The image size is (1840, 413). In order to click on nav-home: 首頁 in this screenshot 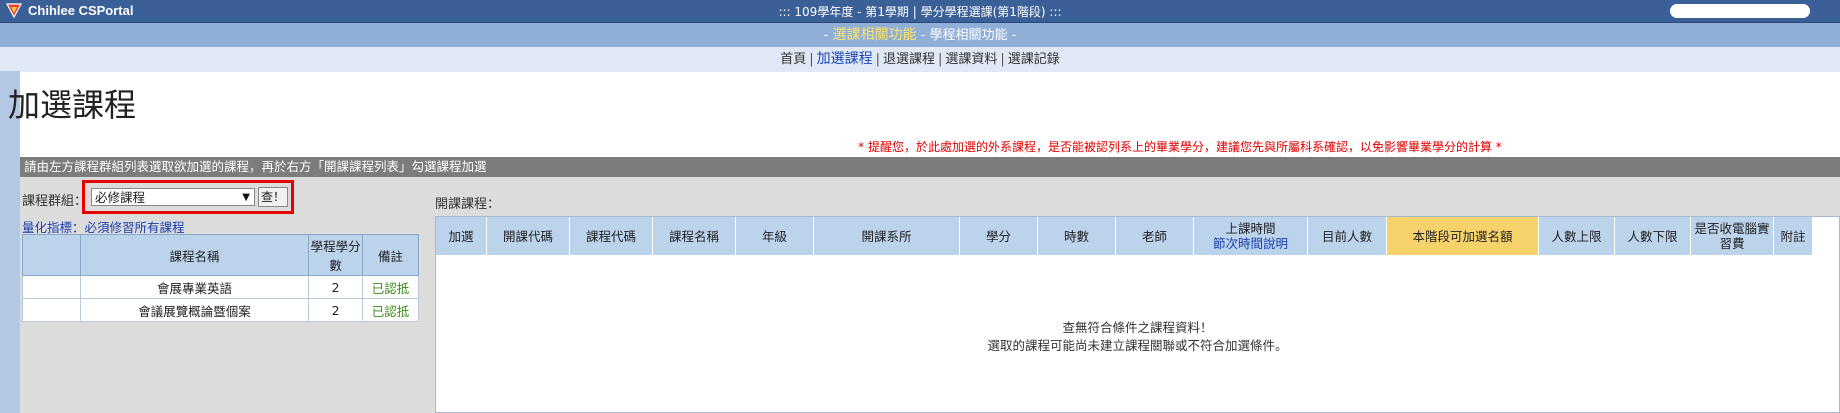, I will do `click(793, 59)`.